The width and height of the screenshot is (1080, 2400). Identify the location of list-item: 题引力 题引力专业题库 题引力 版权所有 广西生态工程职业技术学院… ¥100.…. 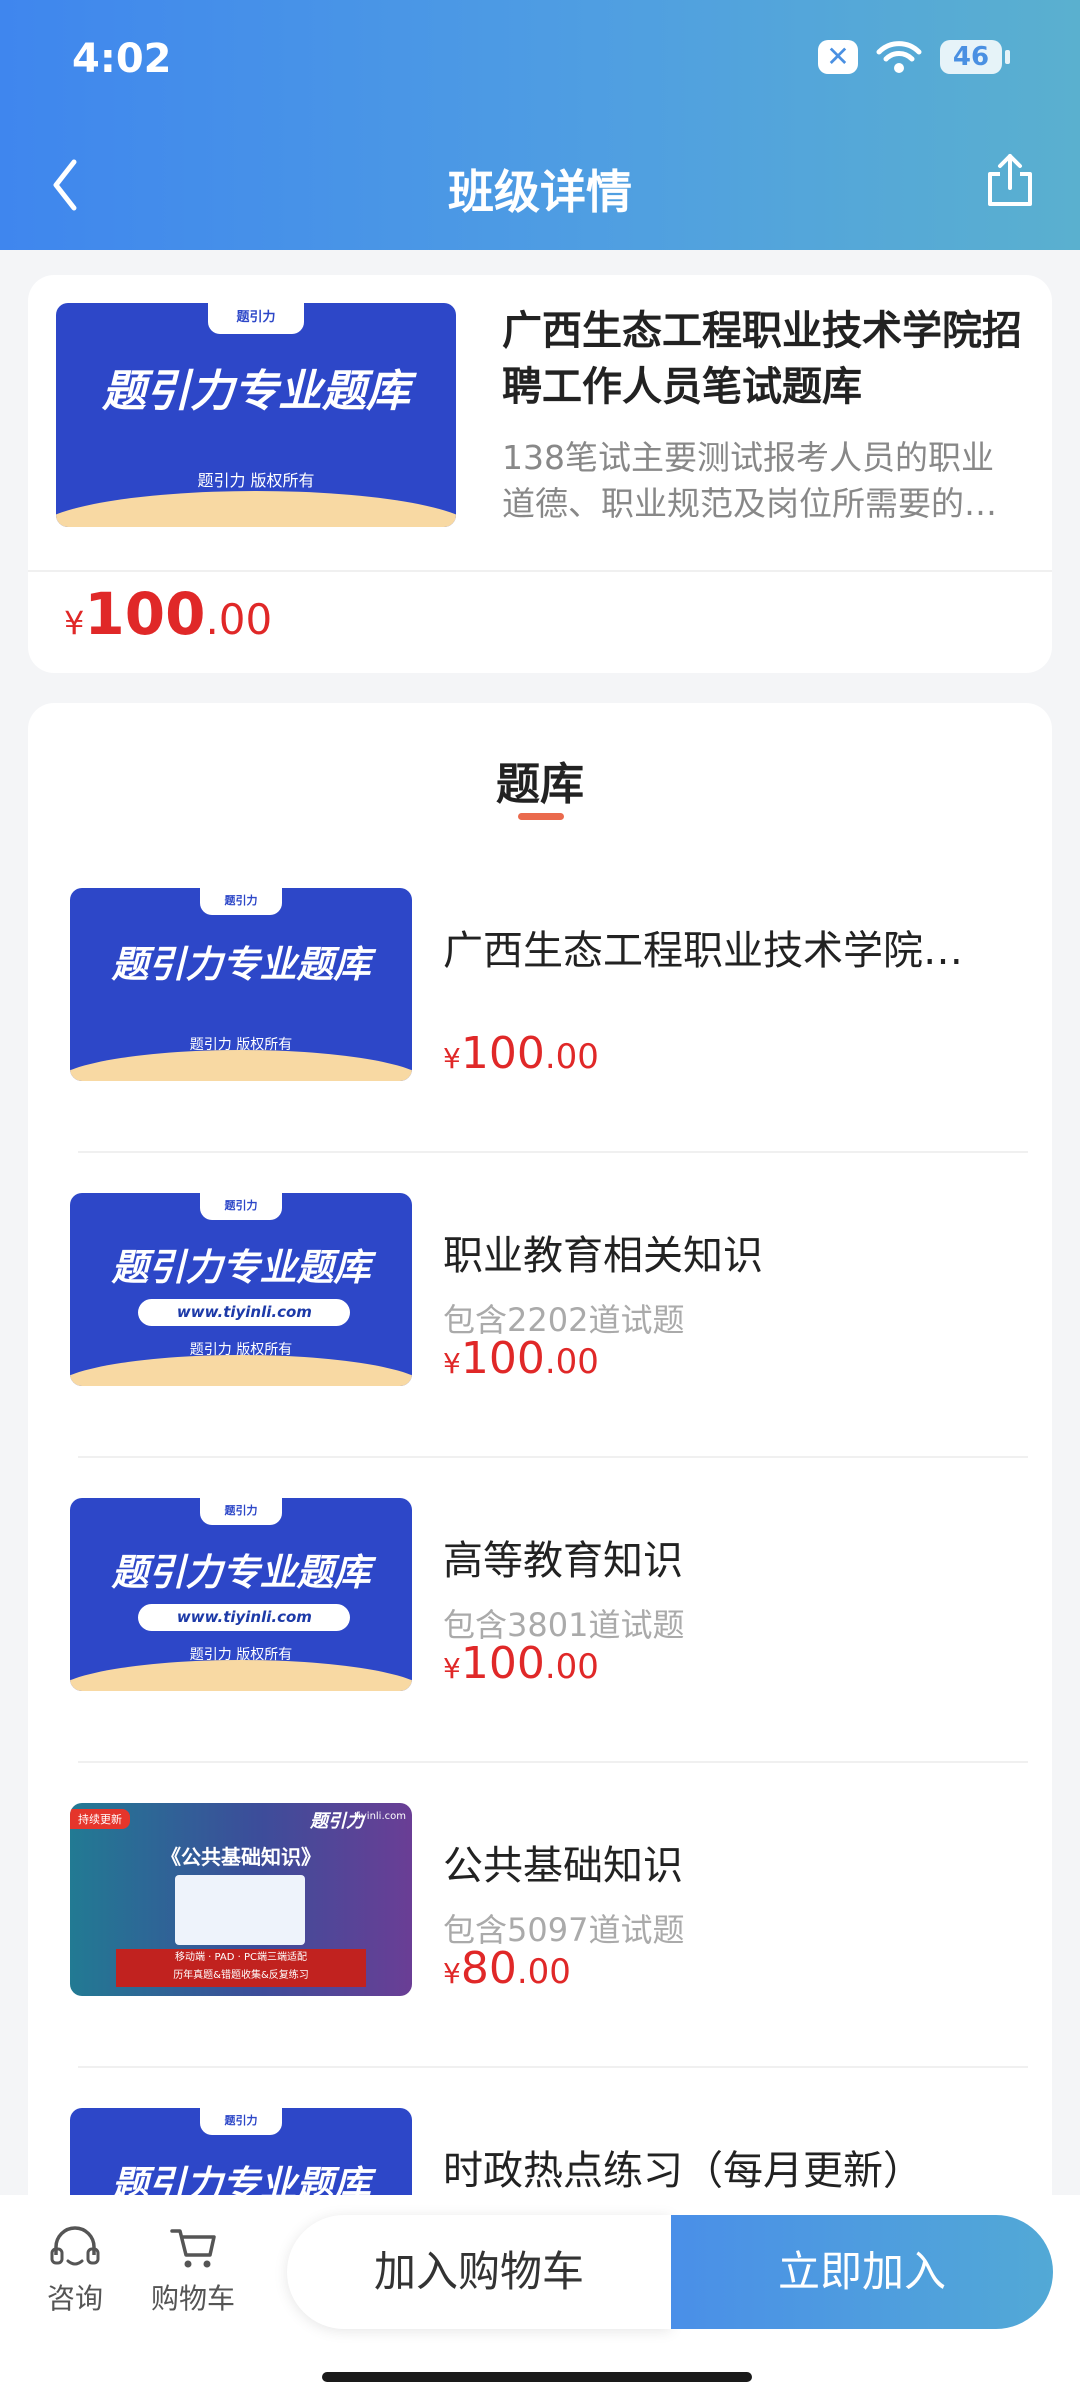
(540, 1041).